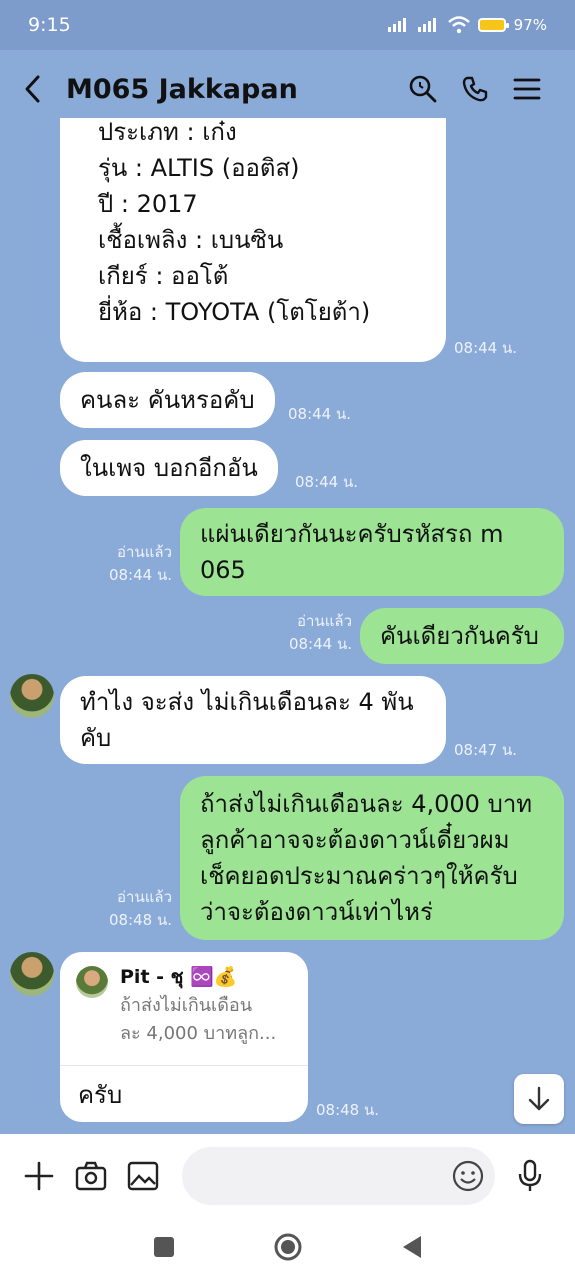  What do you see at coordinates (186, 1005) in the screenshot?
I see `quote-line: ถ้าส่งไม่เกินเดือน` at bounding box center [186, 1005].